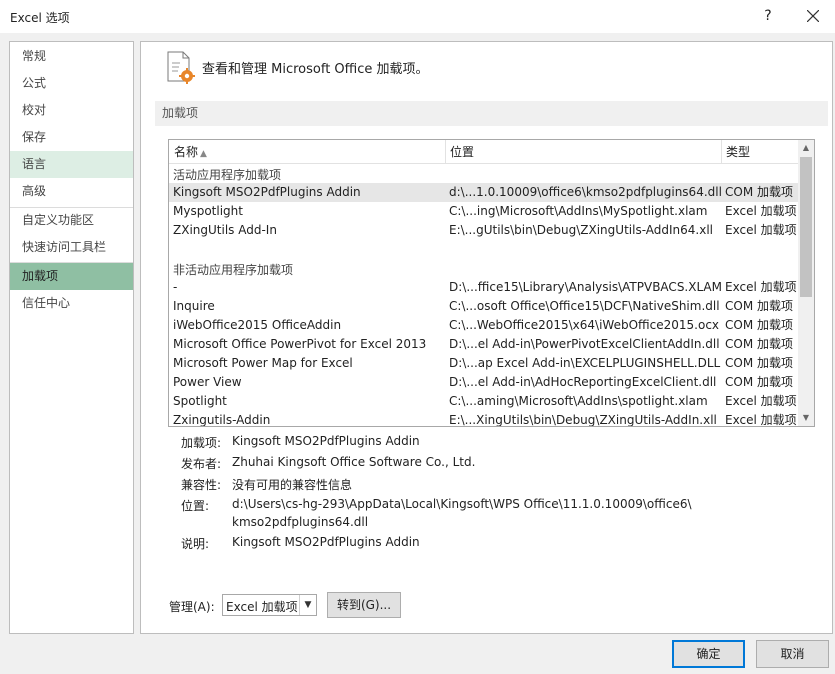 The width and height of the screenshot is (835, 674). I want to click on detail-desc-label: 说明:, so click(195, 544).